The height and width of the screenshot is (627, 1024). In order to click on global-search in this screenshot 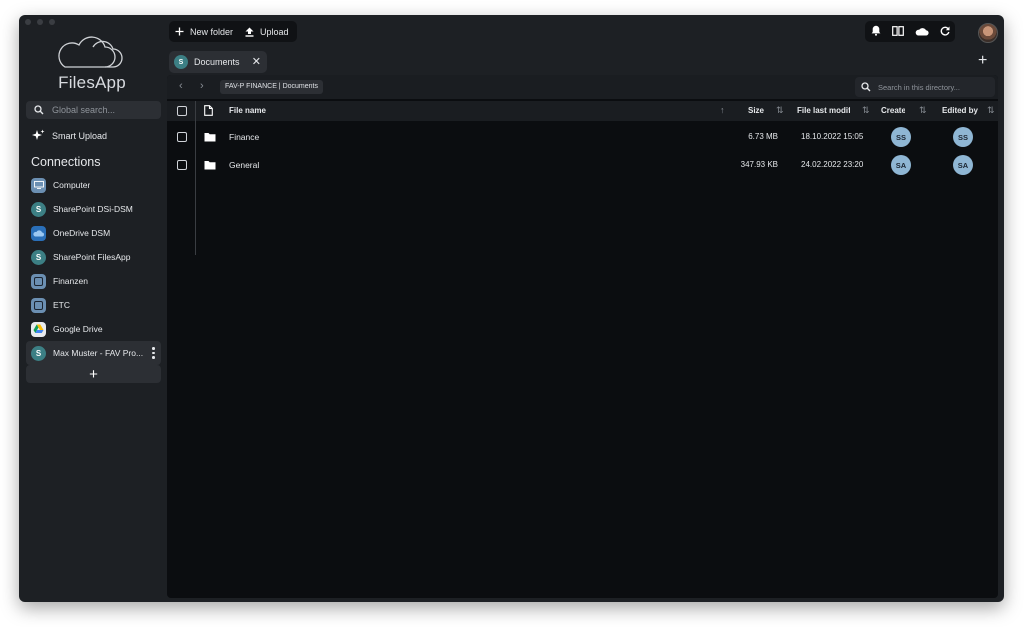, I will do `click(93, 110)`.